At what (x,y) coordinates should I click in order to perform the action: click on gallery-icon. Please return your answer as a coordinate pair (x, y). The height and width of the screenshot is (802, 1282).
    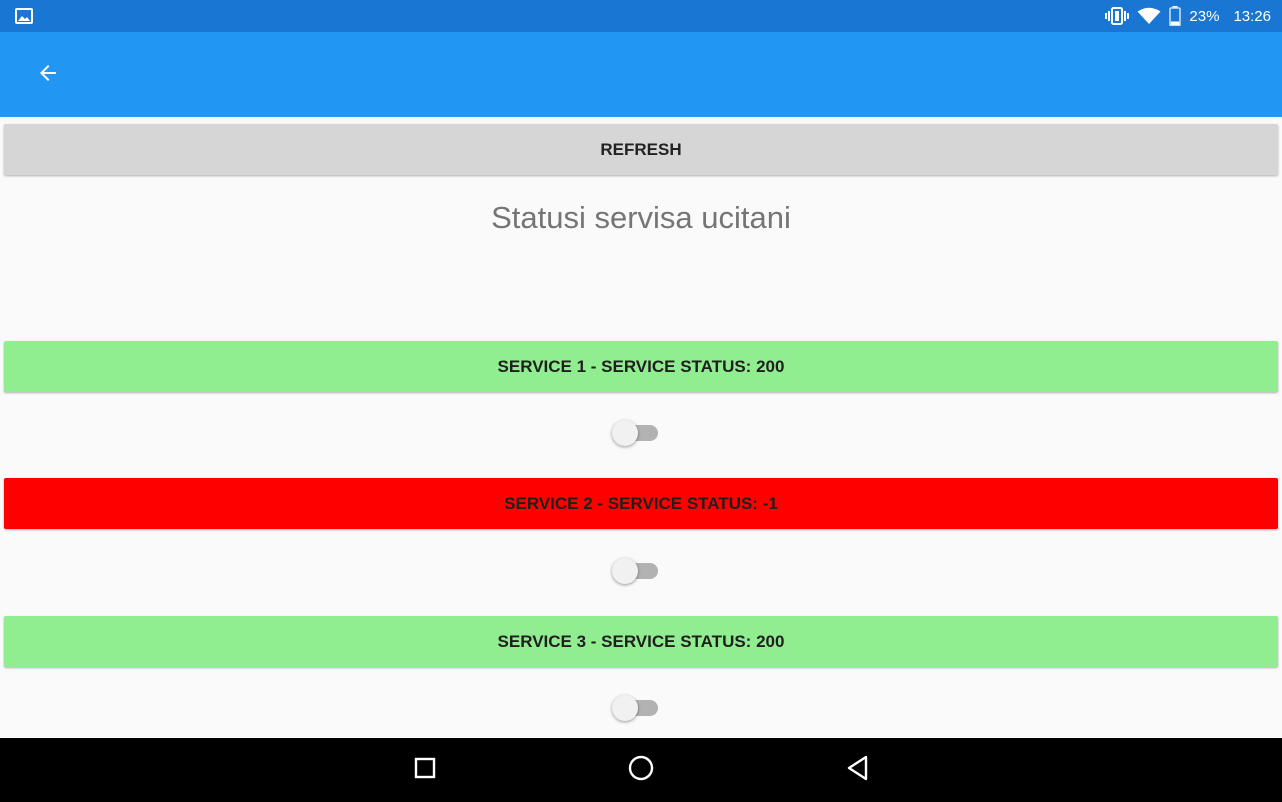
    Looking at the image, I should click on (24, 18).